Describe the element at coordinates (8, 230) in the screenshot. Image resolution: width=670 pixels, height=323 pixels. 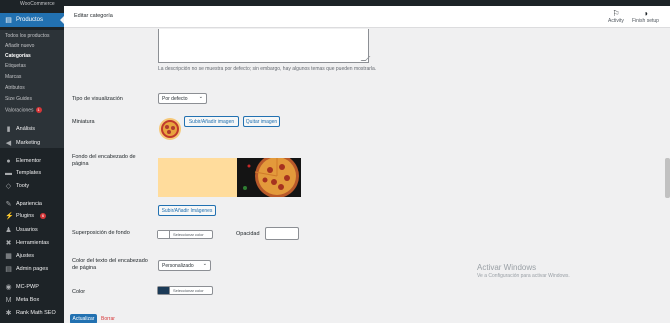
I see `users-icon: ♟` at that location.